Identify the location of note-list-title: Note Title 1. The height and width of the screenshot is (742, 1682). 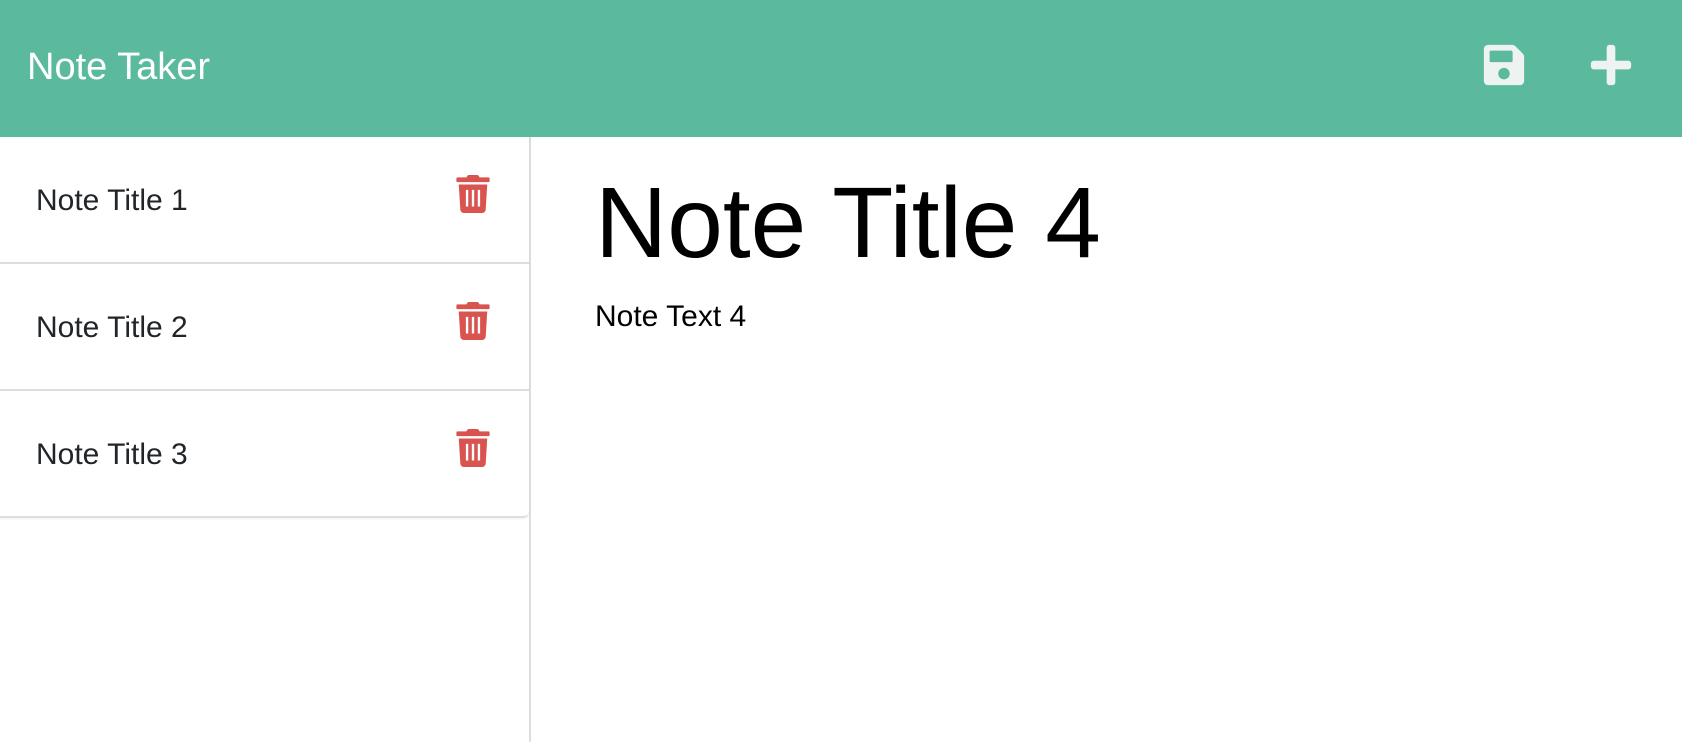
(112, 201).